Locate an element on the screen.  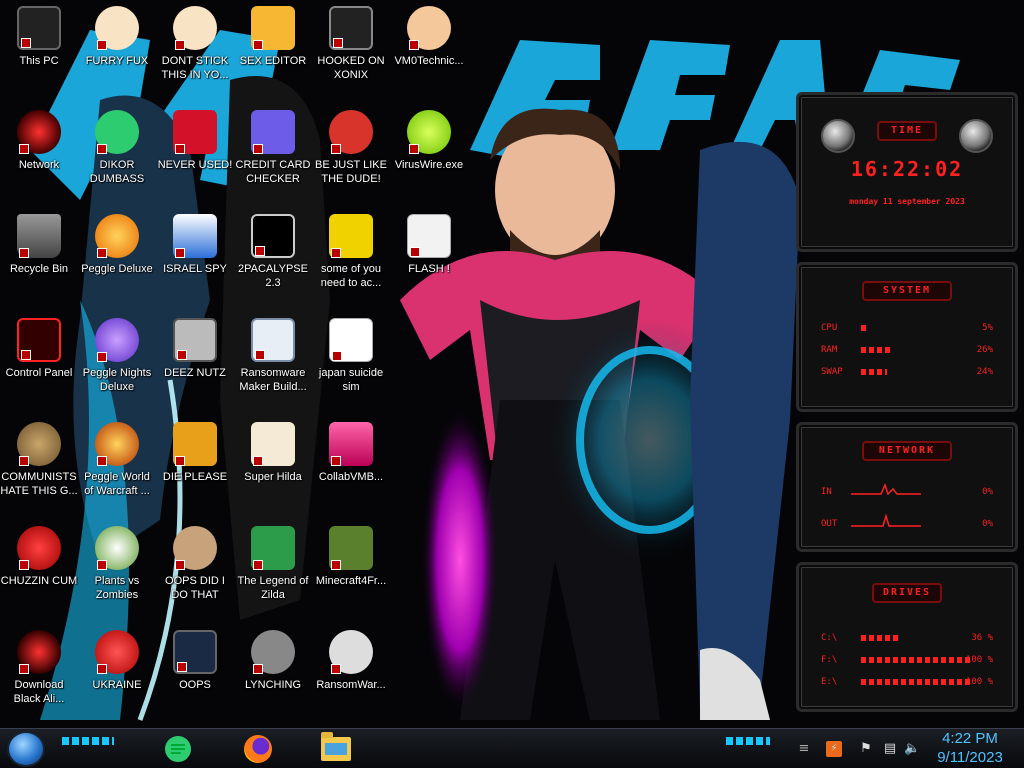
minecraft-icon is located at coordinates (351, 548).